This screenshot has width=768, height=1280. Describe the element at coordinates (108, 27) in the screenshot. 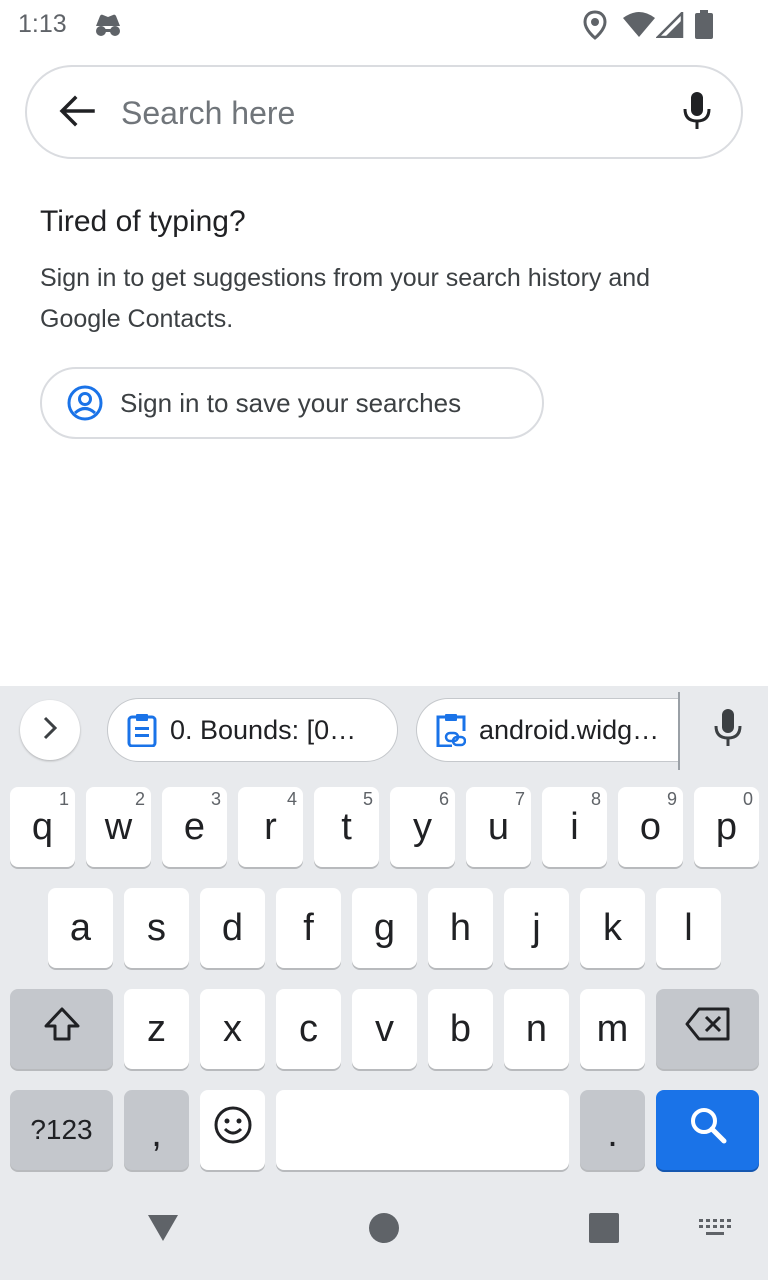

I see `incognito-icon` at that location.